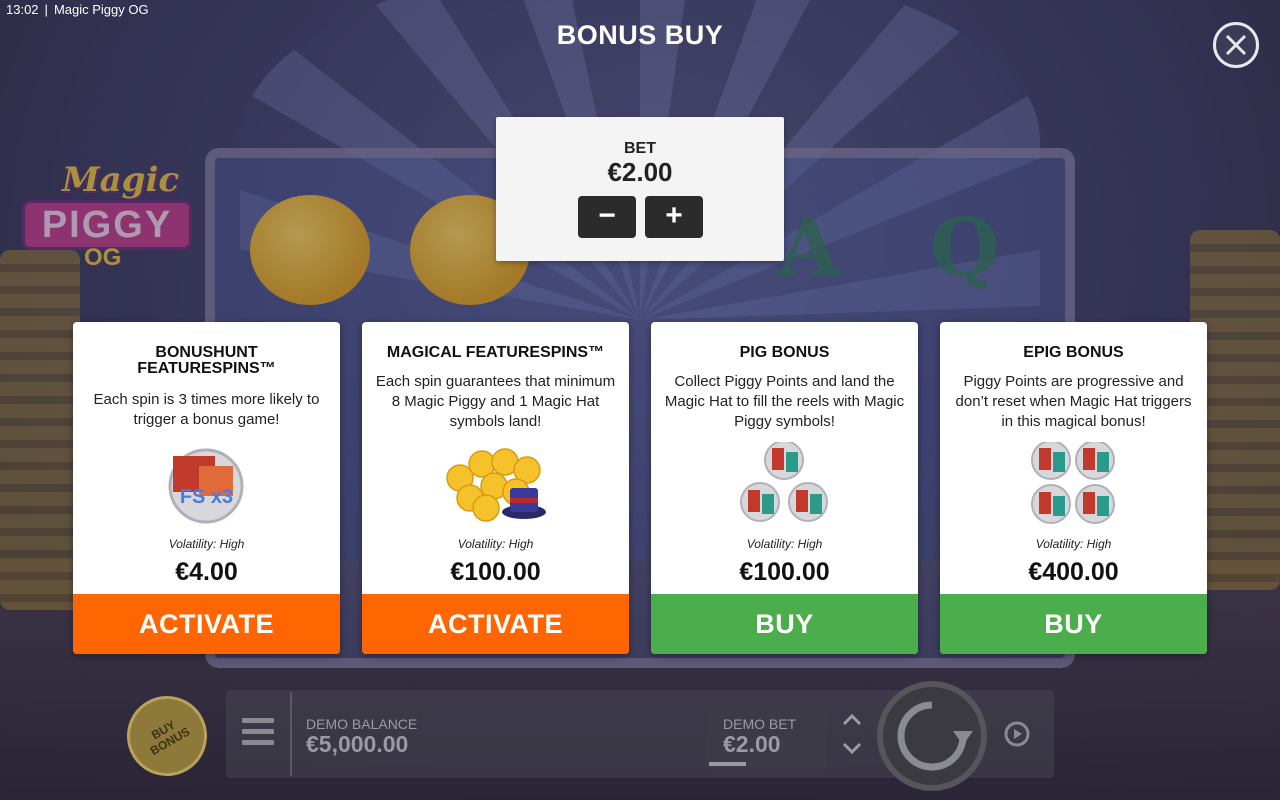 The image size is (1280, 800). Describe the element at coordinates (258, 733) in the screenshot. I see `menu-icon` at that location.